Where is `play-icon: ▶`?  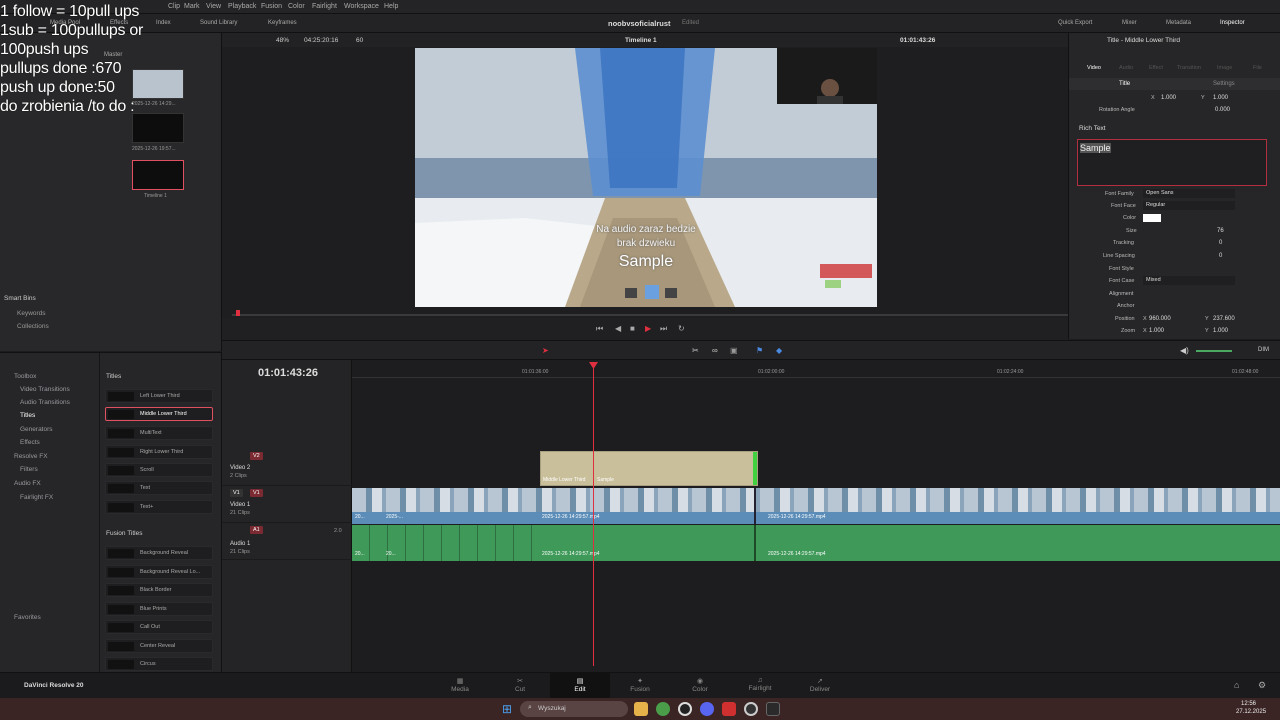
play-icon: ▶ is located at coordinates (648, 328).